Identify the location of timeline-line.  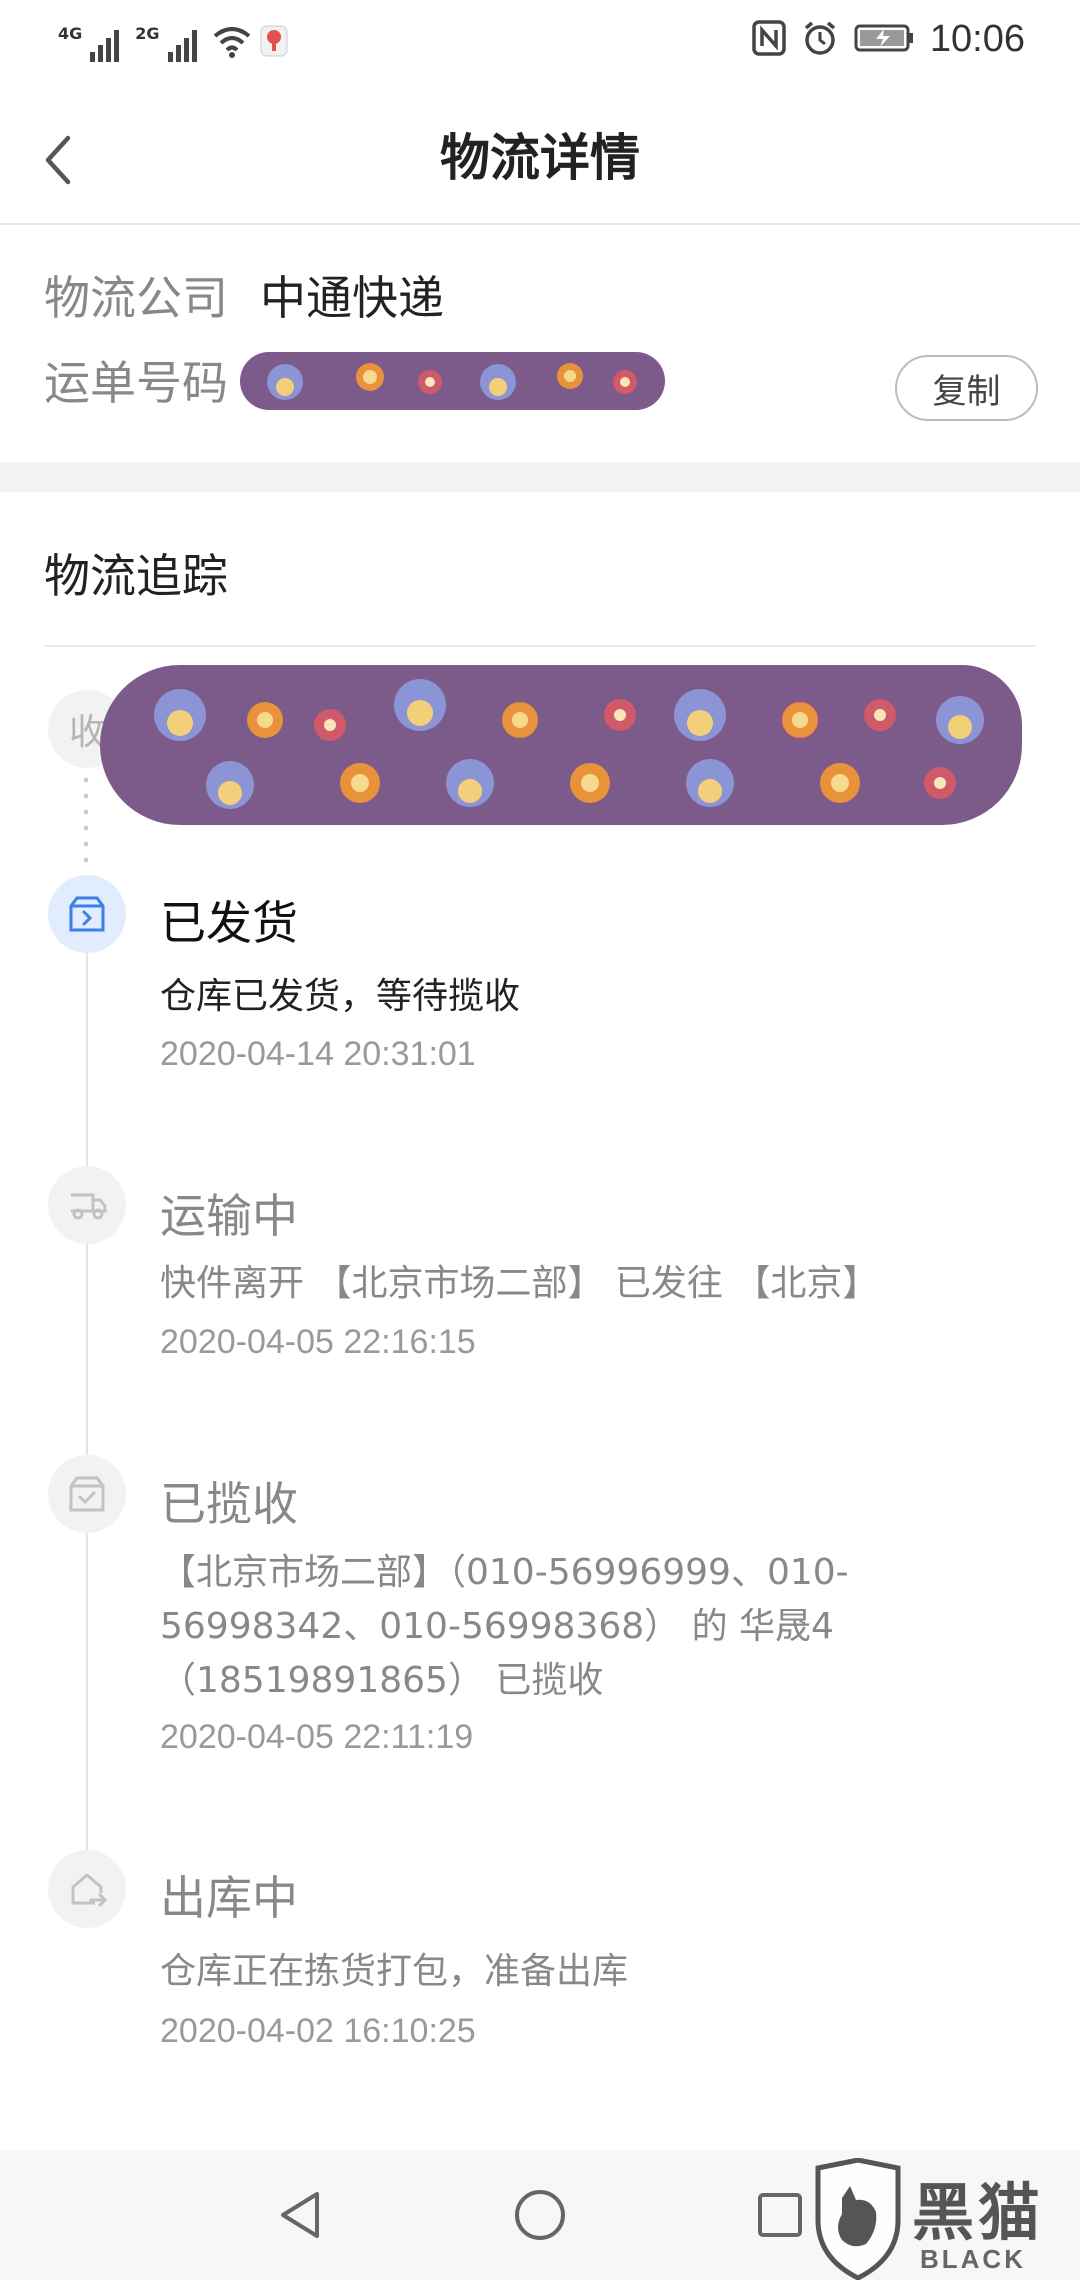
(87, 1387).